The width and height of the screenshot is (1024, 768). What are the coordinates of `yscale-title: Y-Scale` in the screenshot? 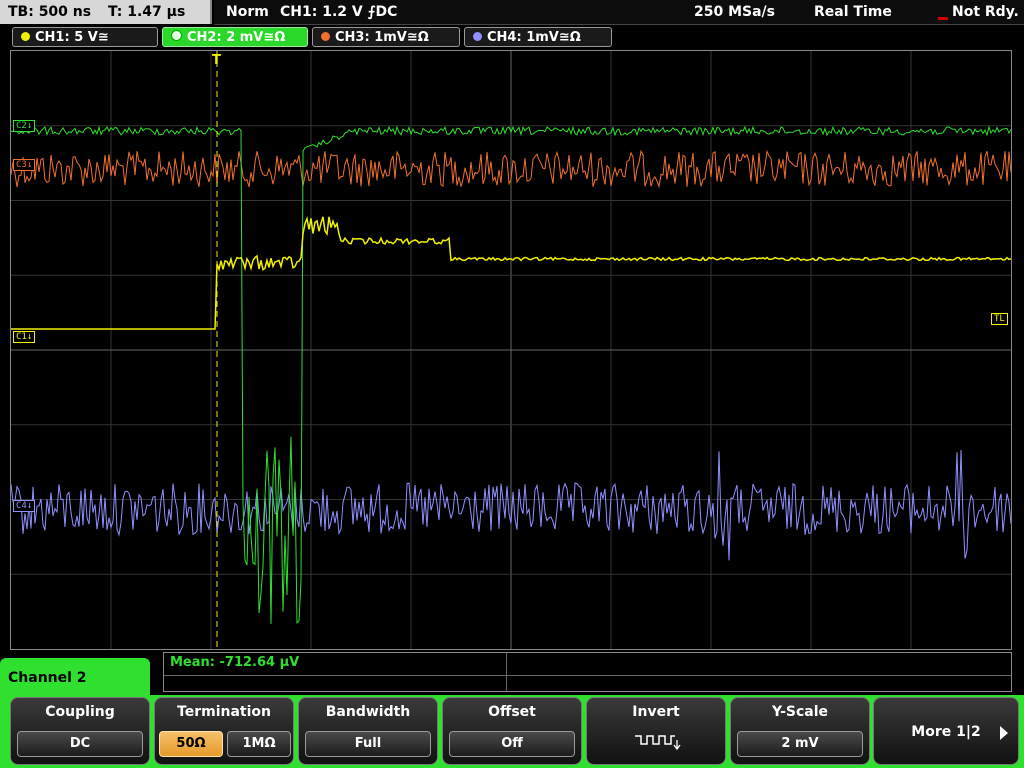 It's located at (799, 712).